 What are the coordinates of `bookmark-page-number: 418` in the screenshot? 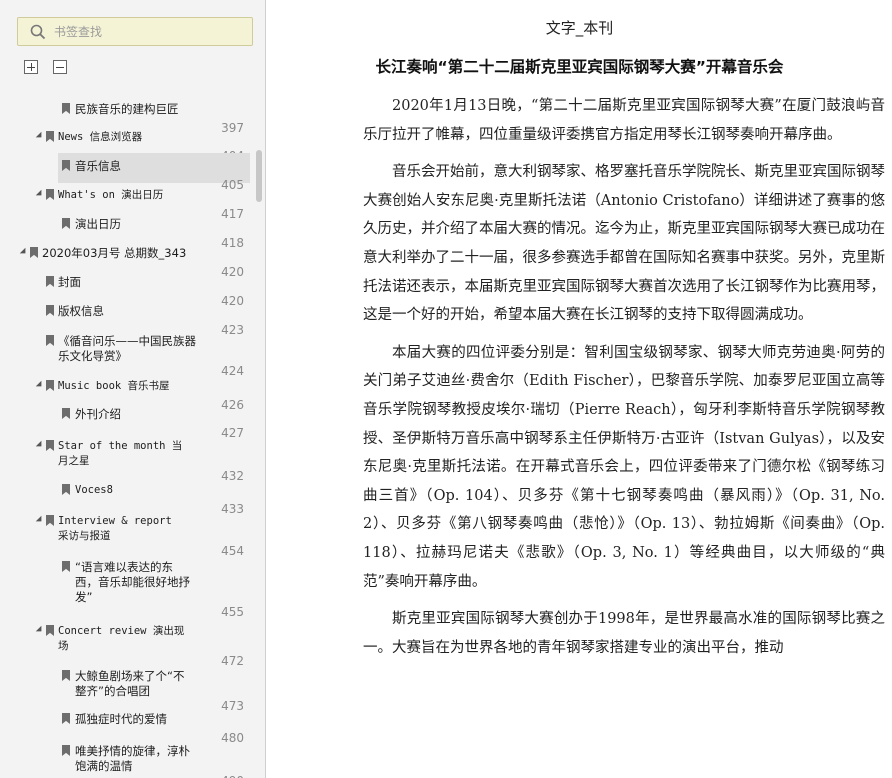 It's located at (232, 243).